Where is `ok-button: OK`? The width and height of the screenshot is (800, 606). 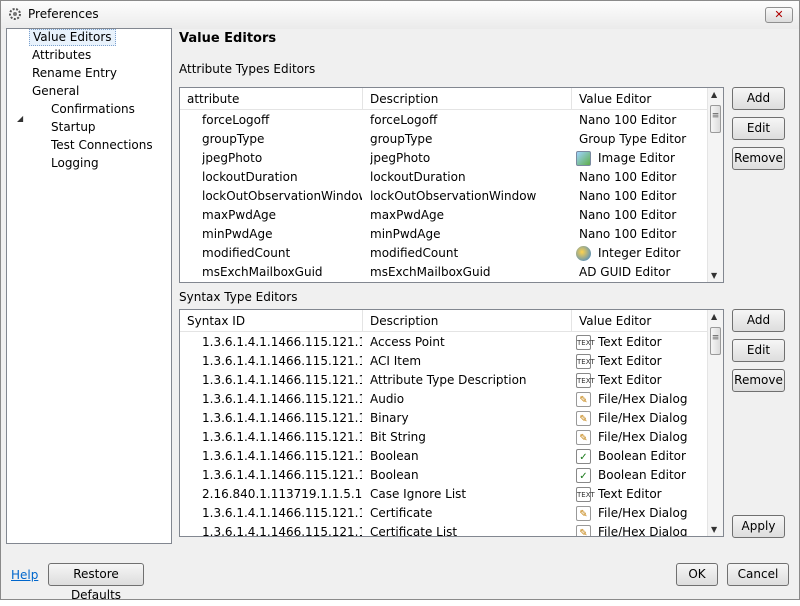
ok-button: OK is located at coordinates (697, 574).